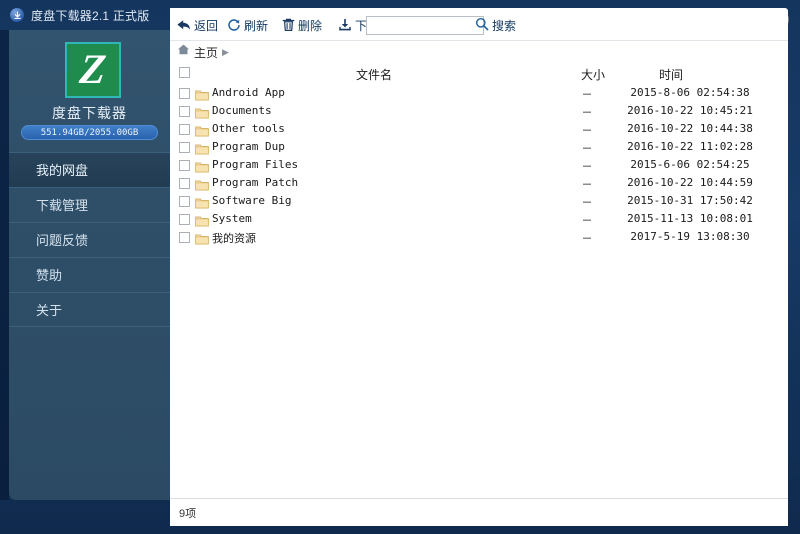  What do you see at coordinates (479, 130) in the screenshot?
I see `table-row: Other tools － 2016-10-22 10:44:38` at bounding box center [479, 130].